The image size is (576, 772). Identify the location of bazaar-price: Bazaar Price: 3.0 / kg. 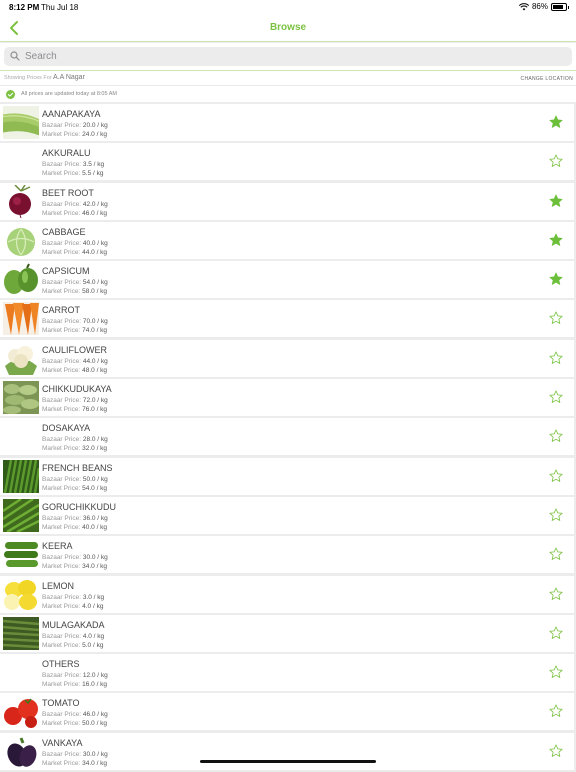
(73, 597).